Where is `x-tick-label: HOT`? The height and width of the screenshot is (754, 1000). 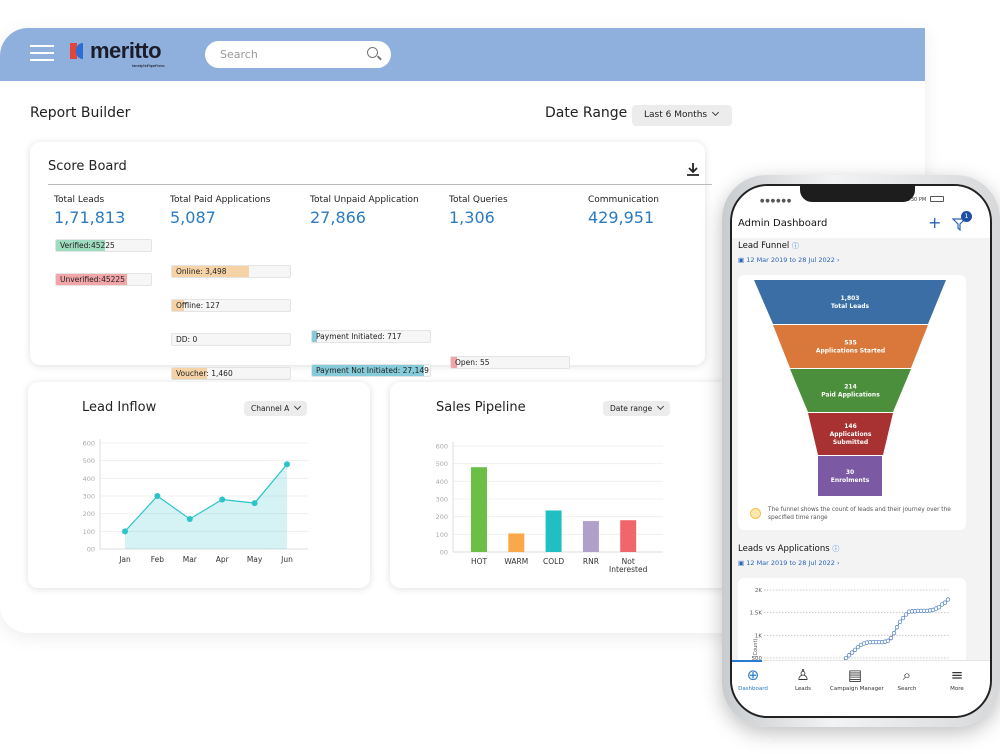
x-tick-label: HOT is located at coordinates (479, 561).